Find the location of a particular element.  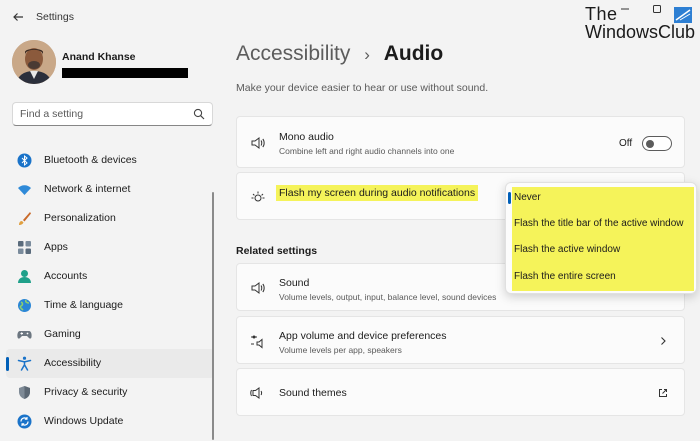

option-flash-active-window: Flash the active window is located at coordinates (603, 250).